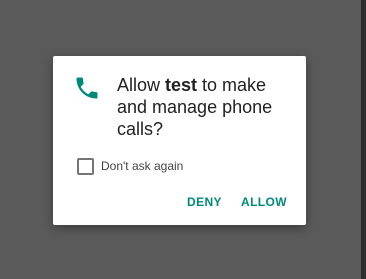  I want to click on app-name: test, so click(181, 85).